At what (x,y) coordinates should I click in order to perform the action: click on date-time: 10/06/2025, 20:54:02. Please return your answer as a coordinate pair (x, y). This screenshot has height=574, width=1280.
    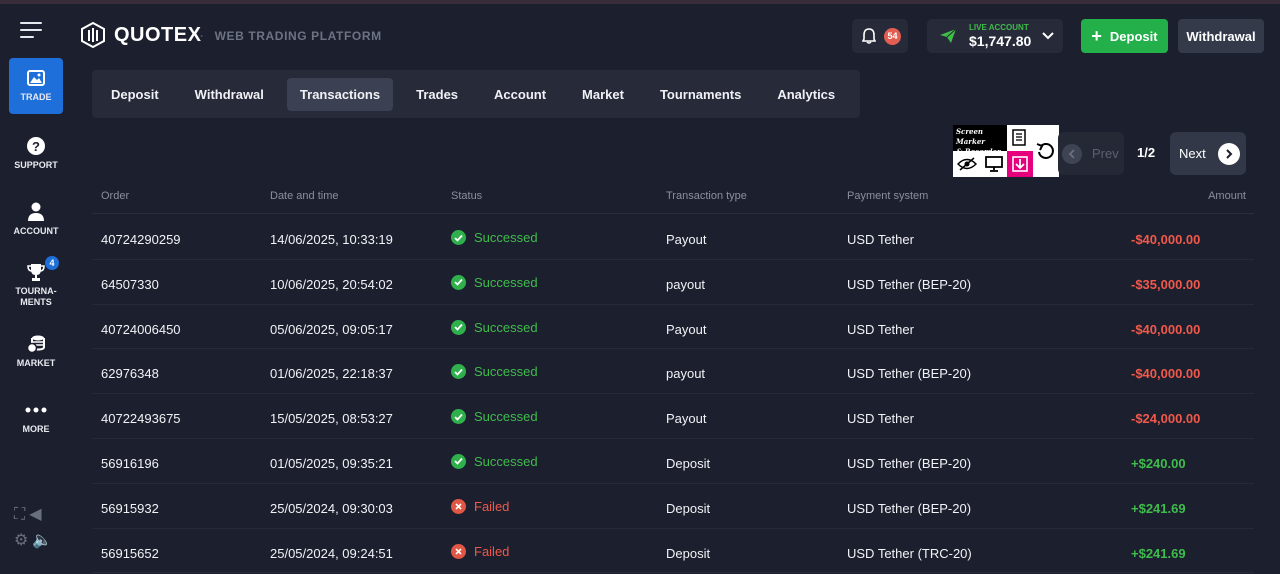
    Looking at the image, I should click on (331, 284).